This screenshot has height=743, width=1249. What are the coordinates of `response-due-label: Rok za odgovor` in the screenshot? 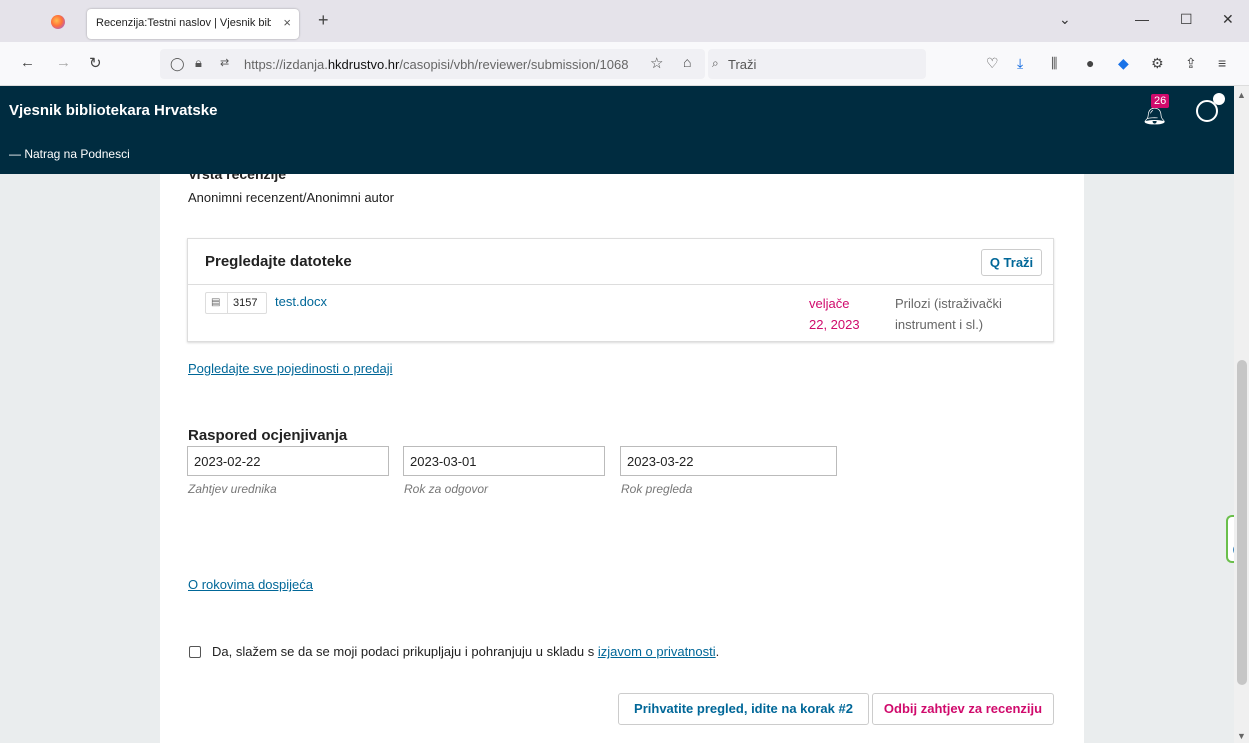 It's located at (446, 489).